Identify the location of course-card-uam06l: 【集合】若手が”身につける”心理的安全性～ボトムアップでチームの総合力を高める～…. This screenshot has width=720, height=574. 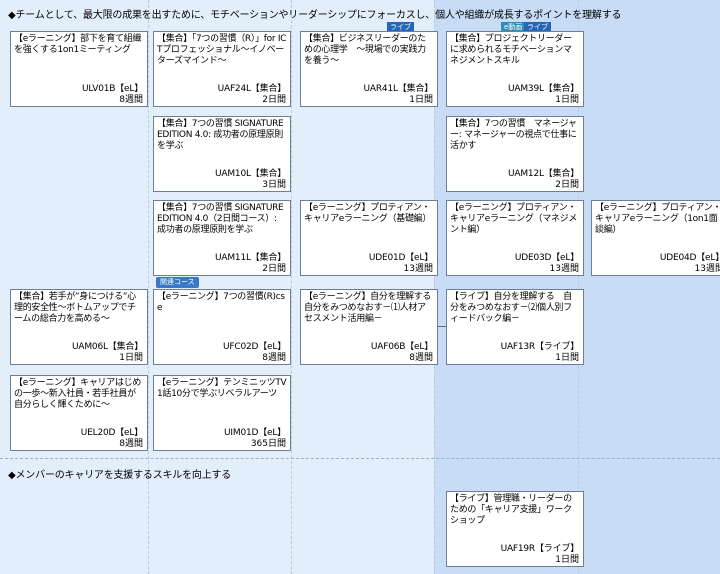
(79, 327).